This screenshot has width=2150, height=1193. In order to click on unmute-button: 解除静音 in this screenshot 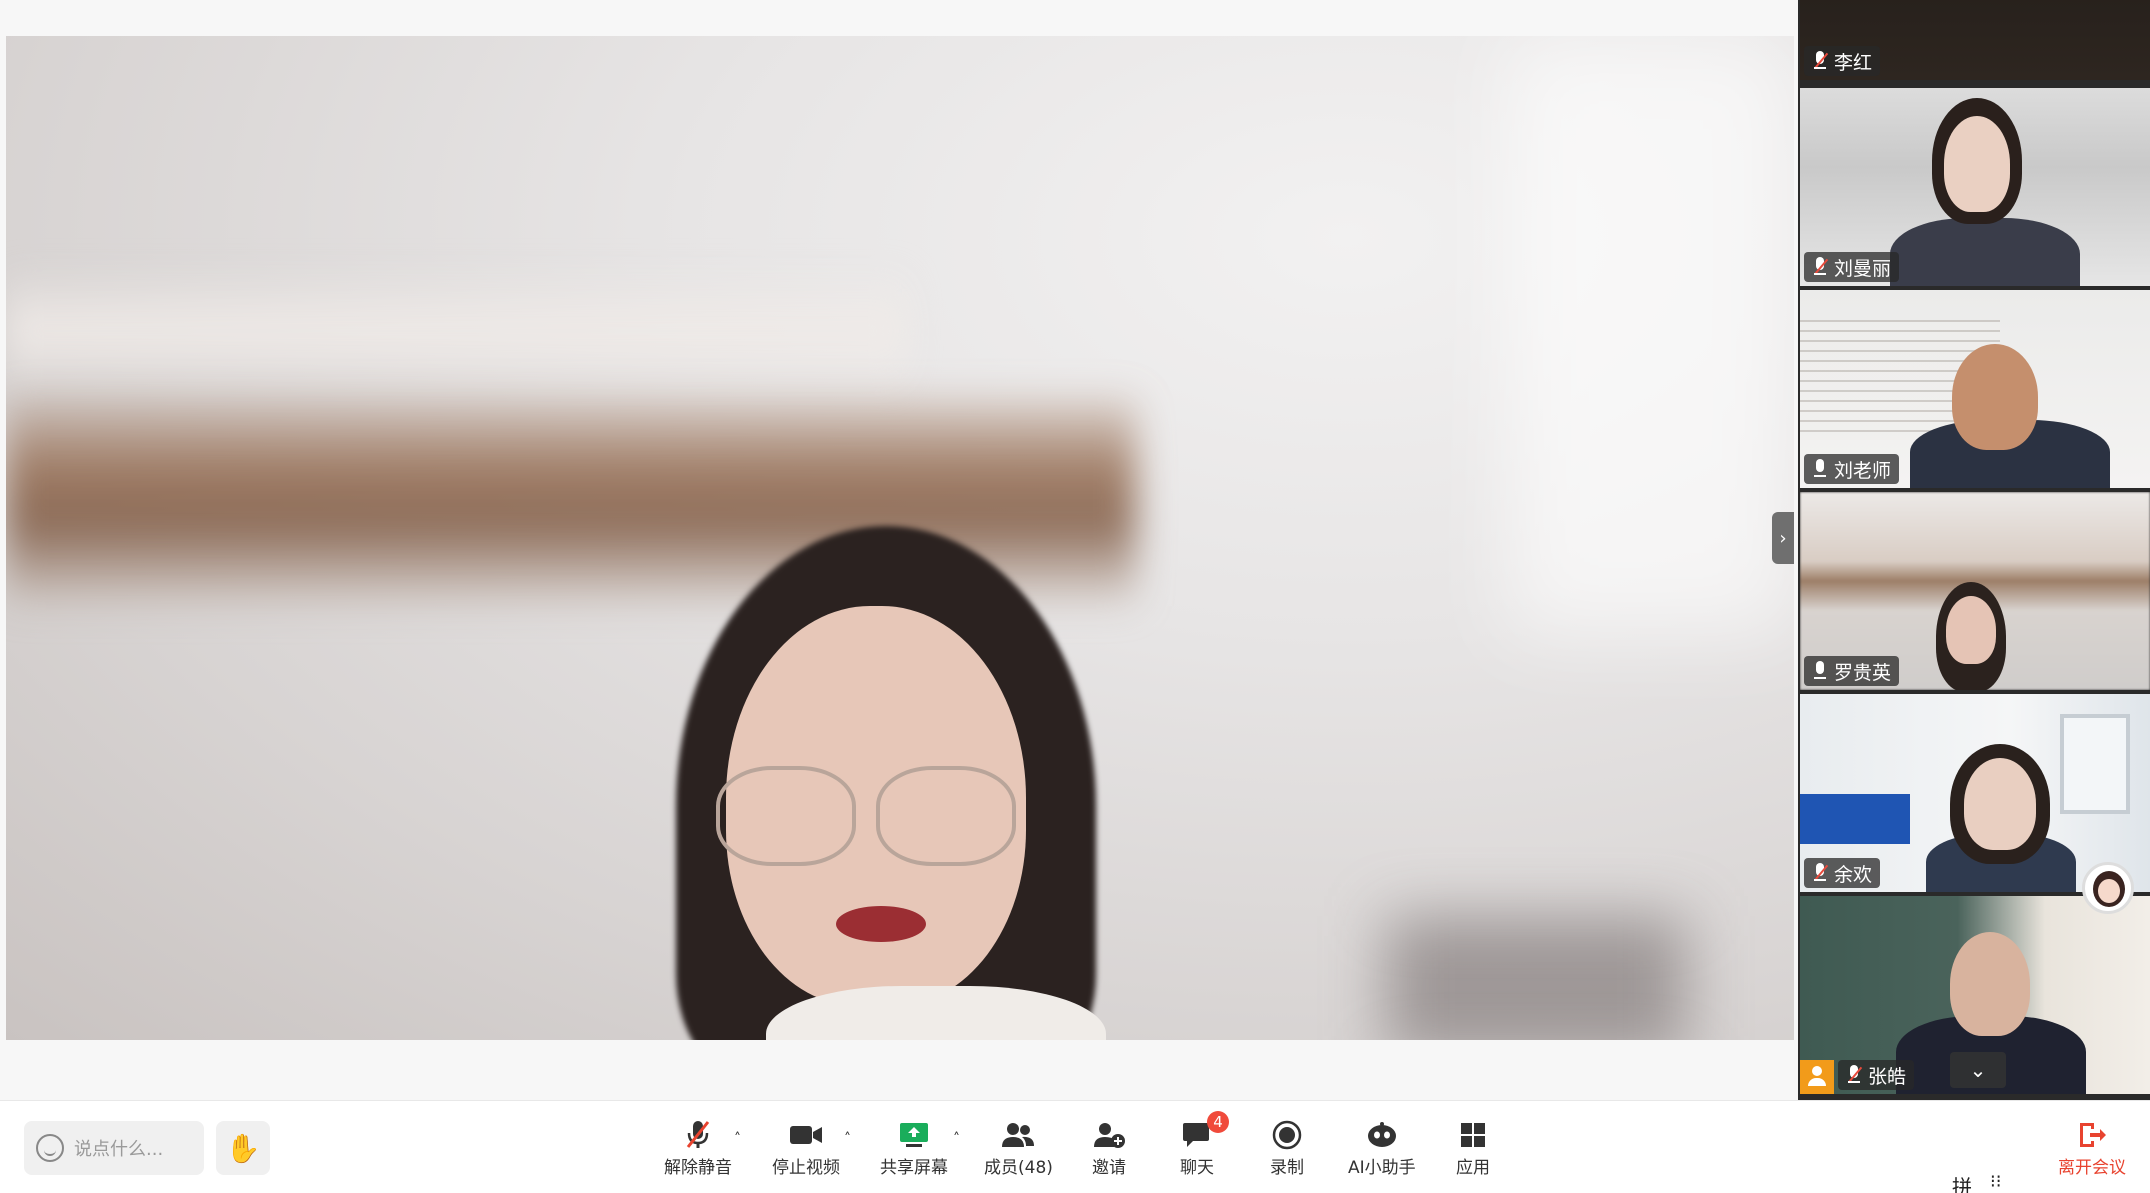, I will do `click(698, 1150)`.